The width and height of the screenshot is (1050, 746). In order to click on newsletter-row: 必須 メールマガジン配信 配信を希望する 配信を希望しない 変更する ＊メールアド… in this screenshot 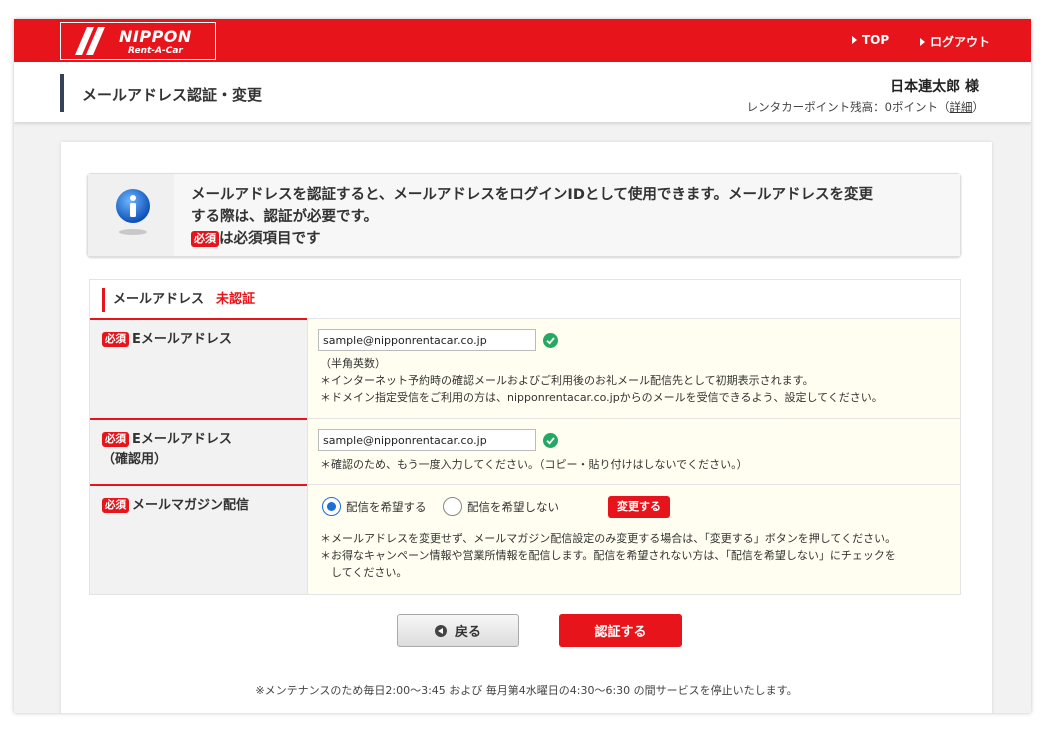, I will do `click(525, 539)`.